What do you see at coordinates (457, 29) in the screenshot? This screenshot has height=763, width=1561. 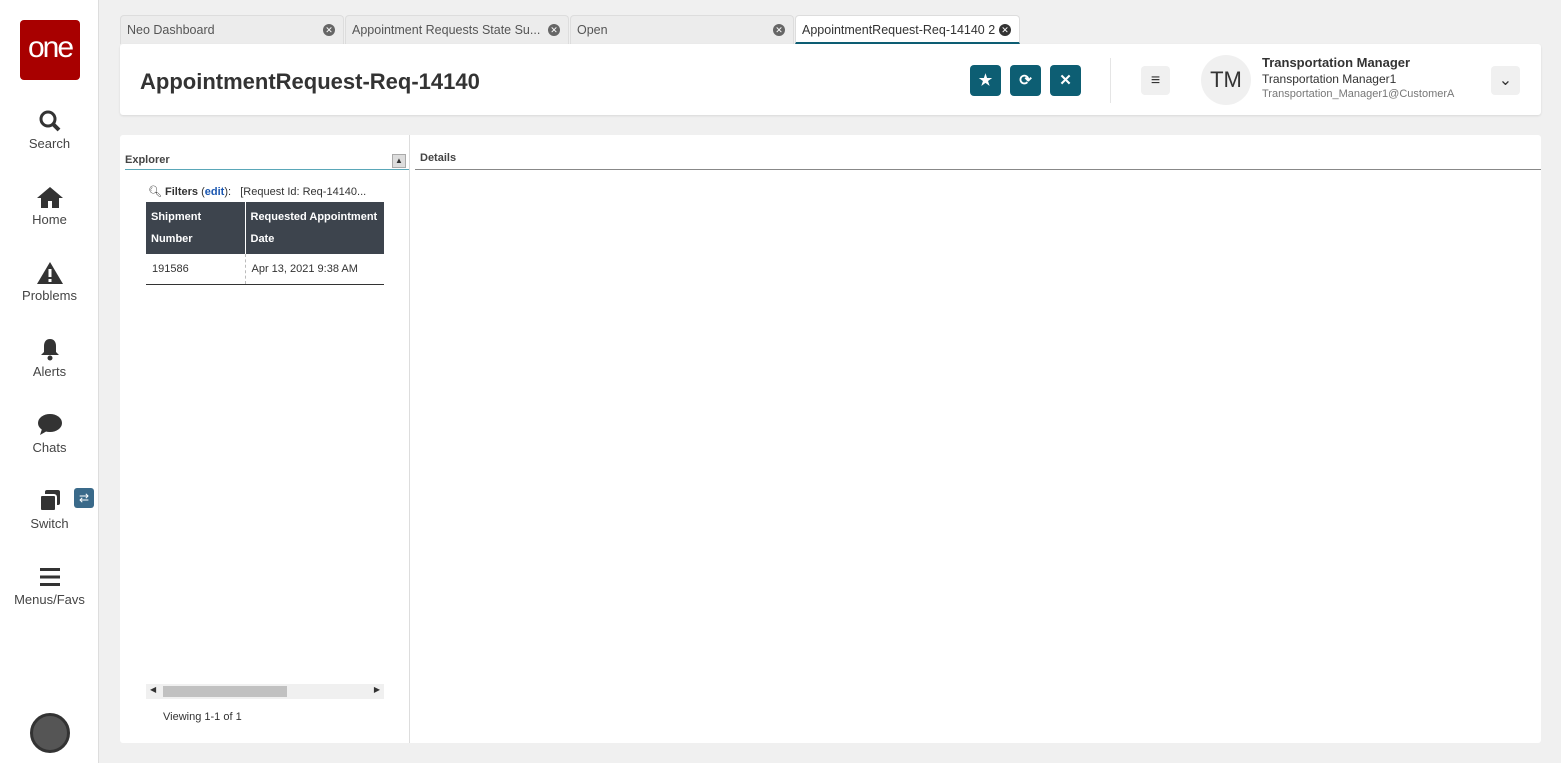 I see `tab-appointment-requests-state: Appointment Requests State Su... ✕` at bounding box center [457, 29].